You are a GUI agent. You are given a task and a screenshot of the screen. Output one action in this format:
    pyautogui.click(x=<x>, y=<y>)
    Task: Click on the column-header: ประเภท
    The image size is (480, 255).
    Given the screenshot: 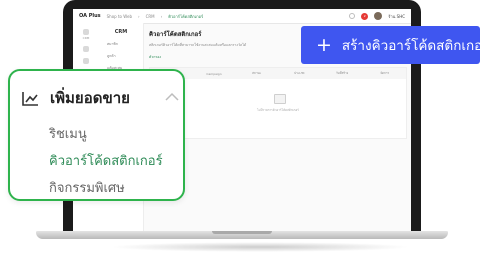 What is the action you would take?
    pyautogui.click(x=299, y=73)
    